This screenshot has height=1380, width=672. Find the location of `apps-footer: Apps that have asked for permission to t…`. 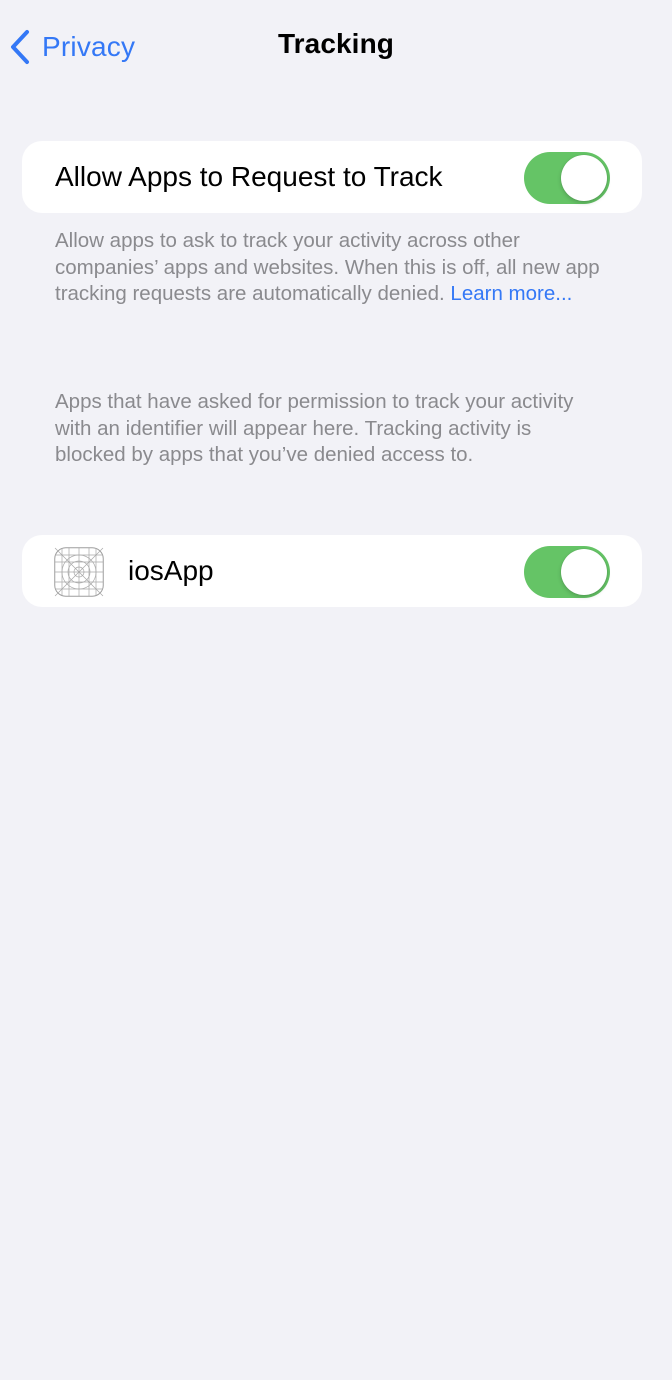

apps-footer: Apps that have asked for permission to t… is located at coordinates (327, 429).